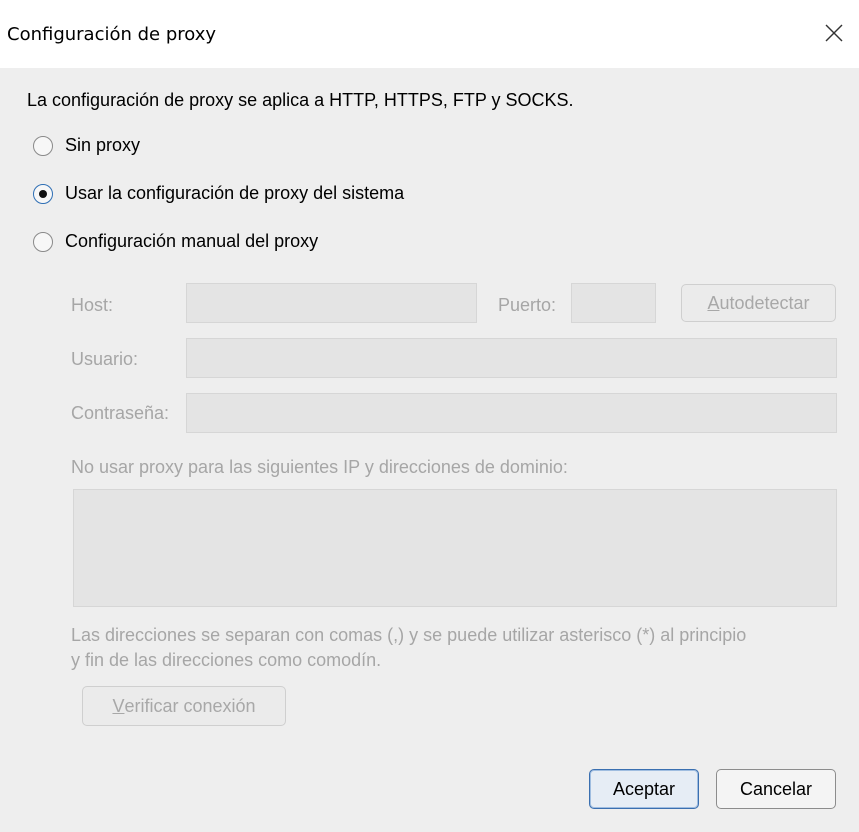  I want to click on bypass-textarea, so click(455, 548).